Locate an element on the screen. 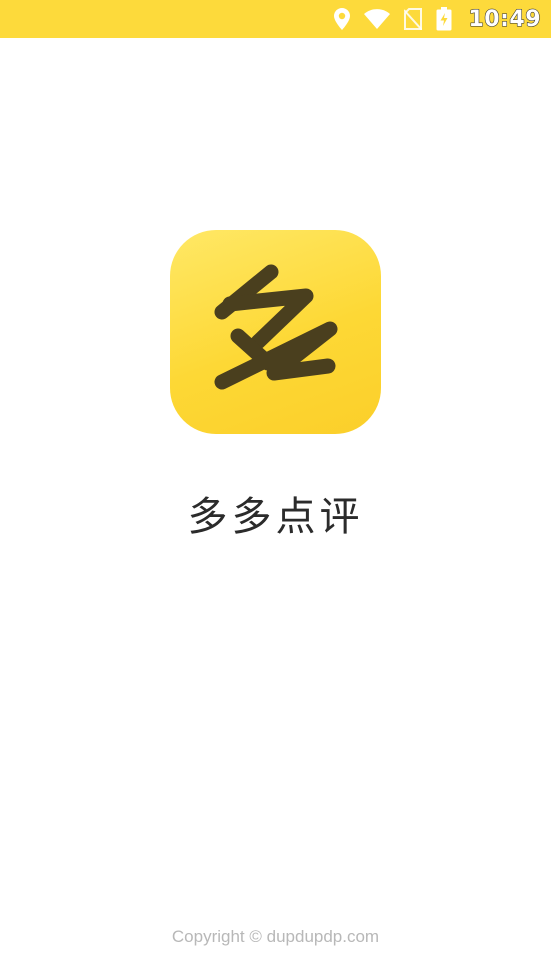  no-sim-icon is located at coordinates (413, 19).